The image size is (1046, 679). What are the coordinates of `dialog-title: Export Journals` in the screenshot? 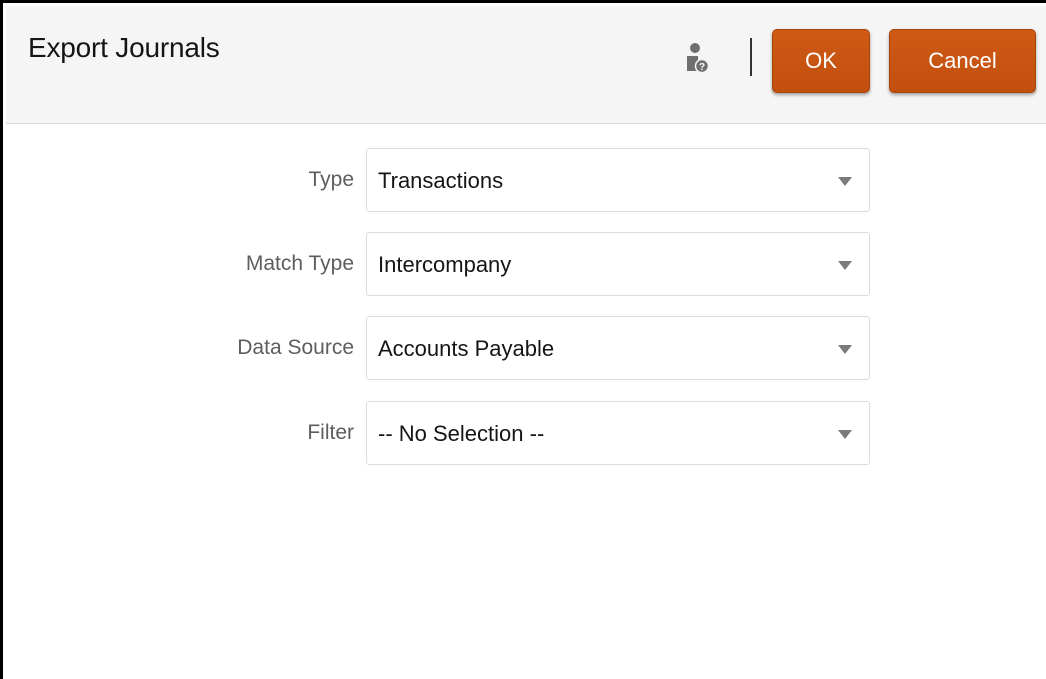 It's located at (124, 47).